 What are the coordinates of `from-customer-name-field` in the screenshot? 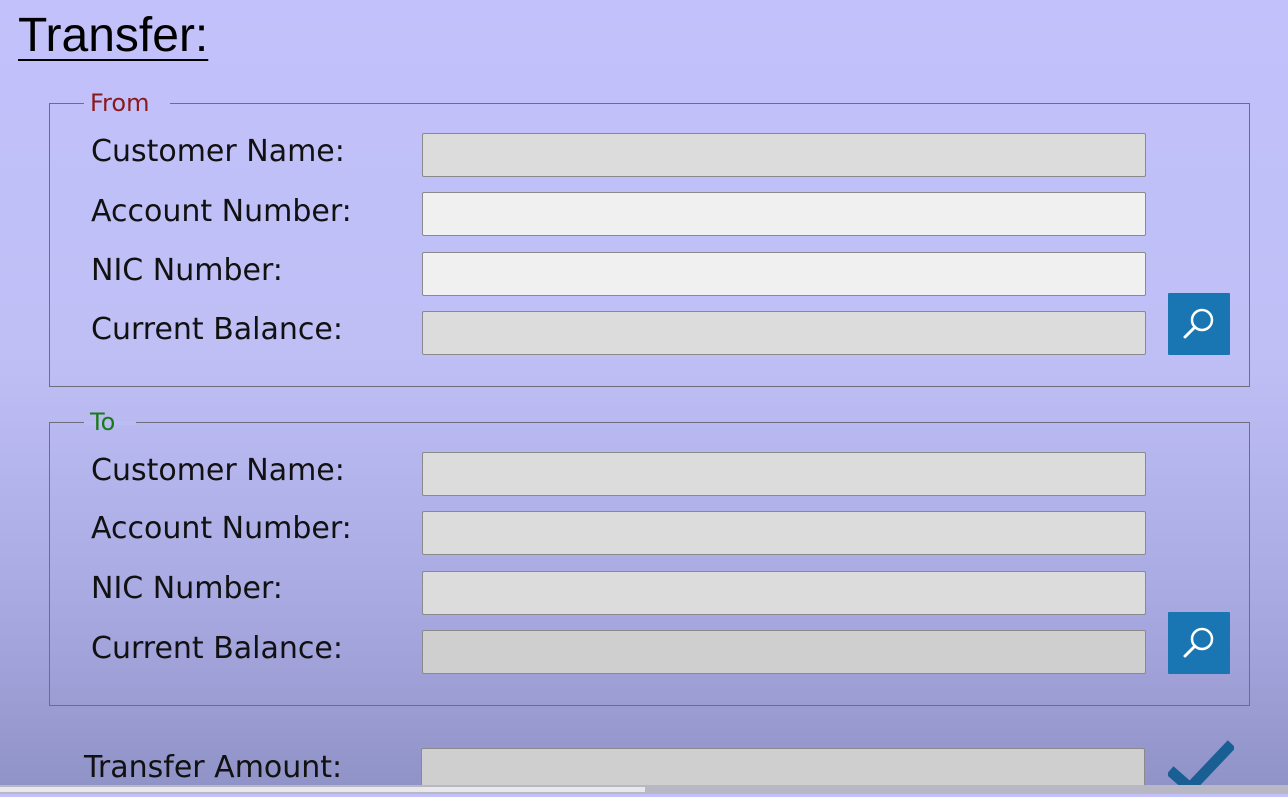 It's located at (784, 155).